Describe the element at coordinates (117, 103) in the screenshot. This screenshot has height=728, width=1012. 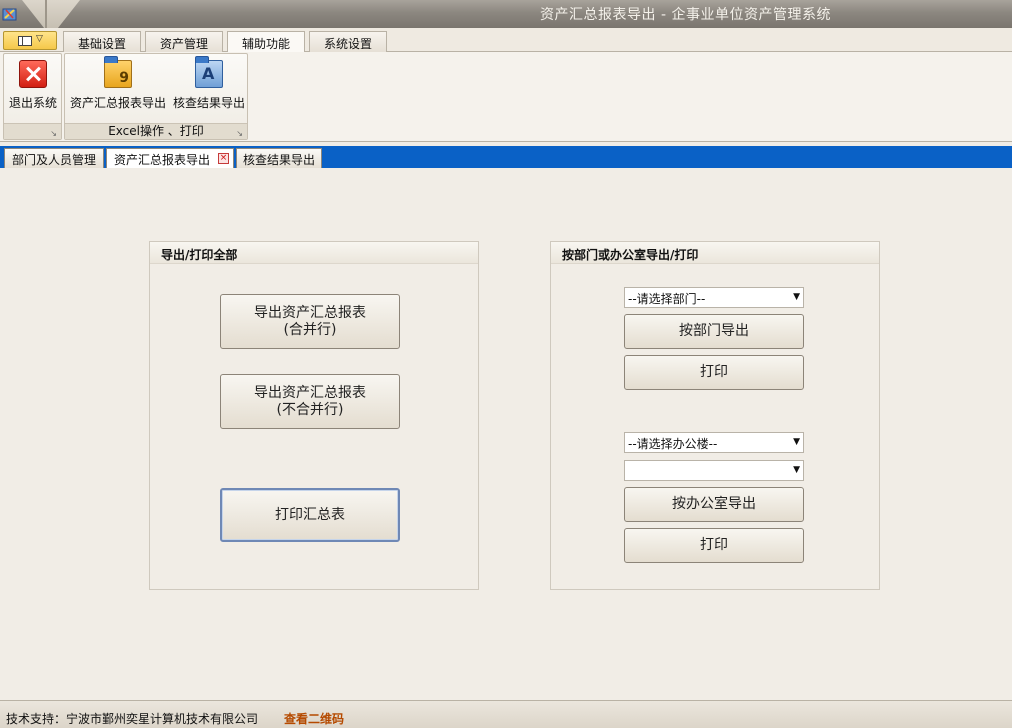
I see `asset-summary-export-label: 资产汇总报表导出` at that location.